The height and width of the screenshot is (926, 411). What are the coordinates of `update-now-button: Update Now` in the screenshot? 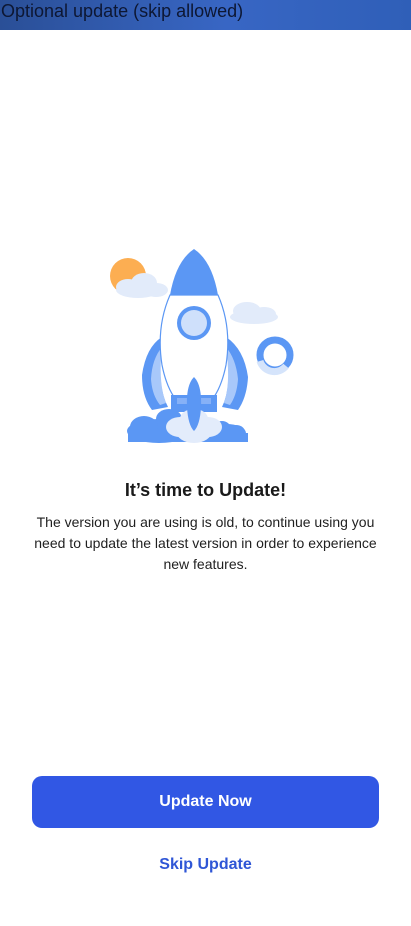 It's located at (205, 802).